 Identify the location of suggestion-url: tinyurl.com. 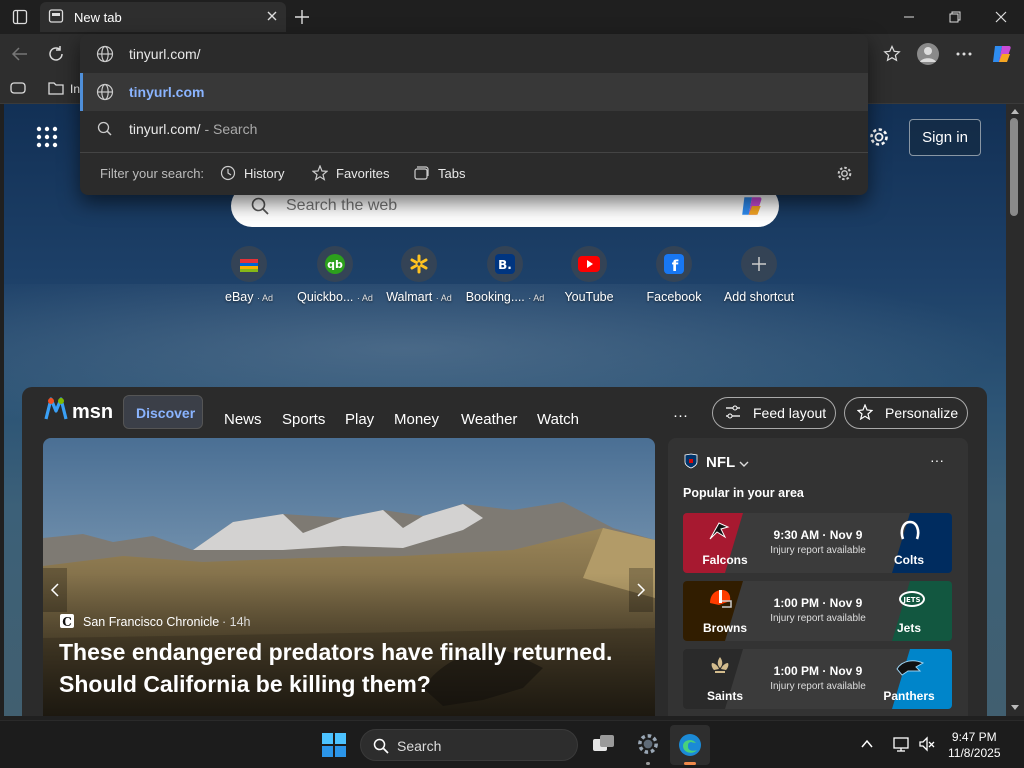
(474, 92).